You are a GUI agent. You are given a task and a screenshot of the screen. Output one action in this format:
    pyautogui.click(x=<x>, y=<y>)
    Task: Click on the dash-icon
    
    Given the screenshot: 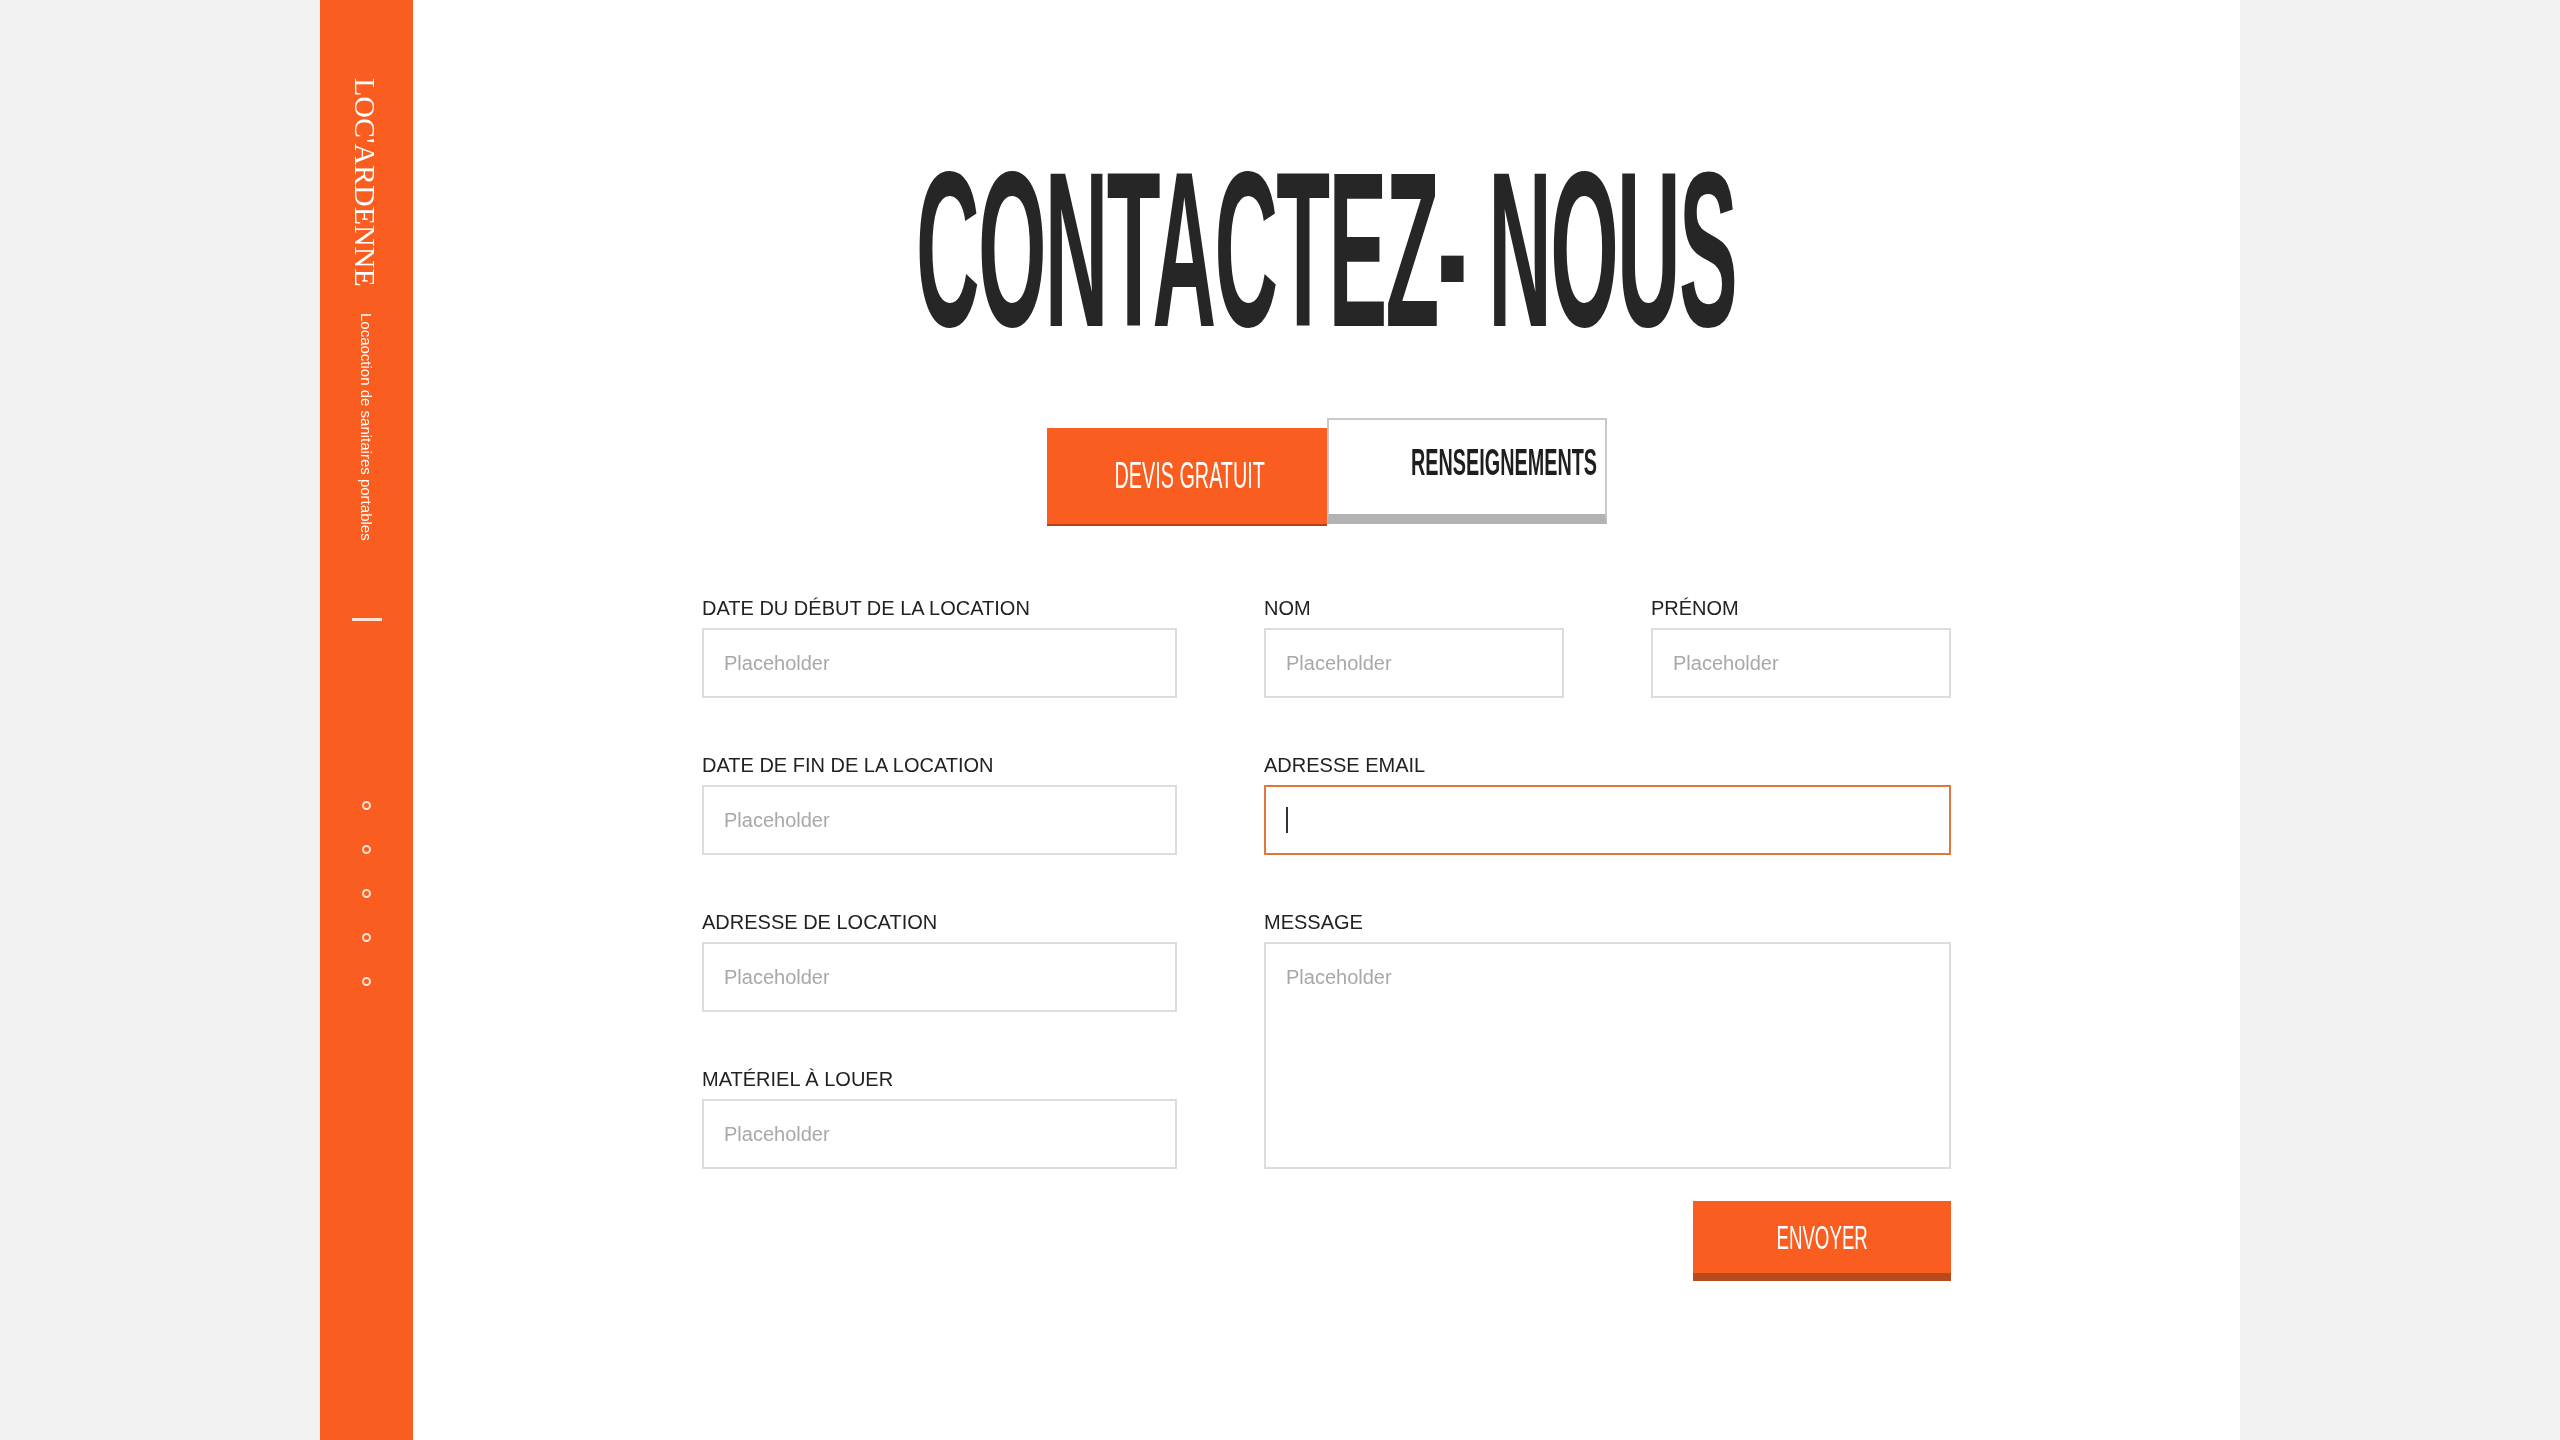 What is the action you would take?
    pyautogui.click(x=366, y=620)
    